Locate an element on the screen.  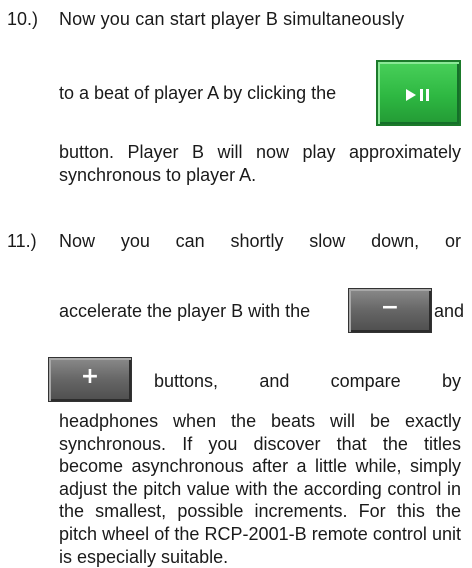
step-11-line-3-word: and is located at coordinates (274, 381).